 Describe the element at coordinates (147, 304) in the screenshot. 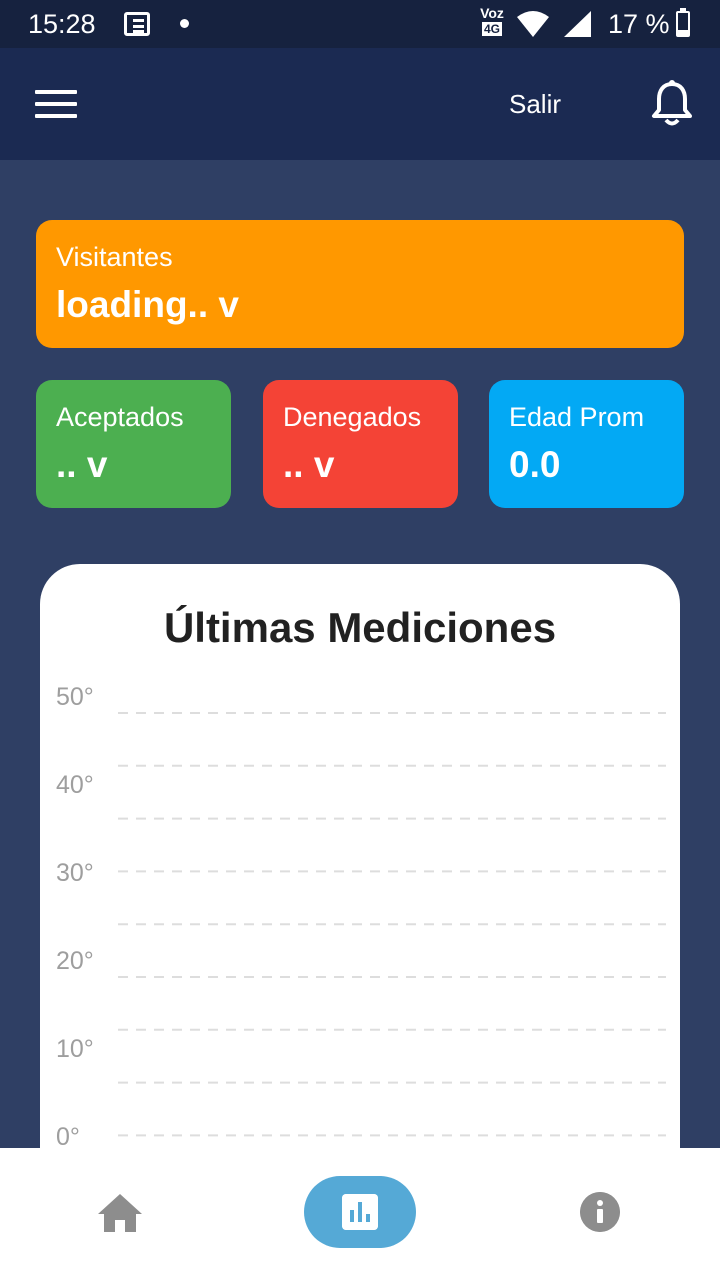

I see `visitantes-value: loading.. v` at that location.